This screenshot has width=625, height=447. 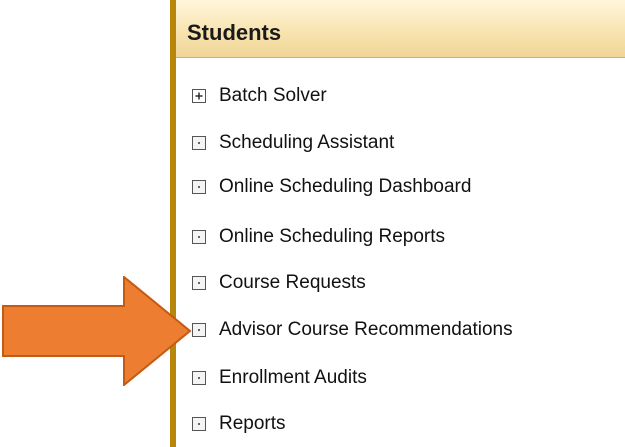 I want to click on menu-item-label: Advisor Course Recommendations, so click(x=366, y=329).